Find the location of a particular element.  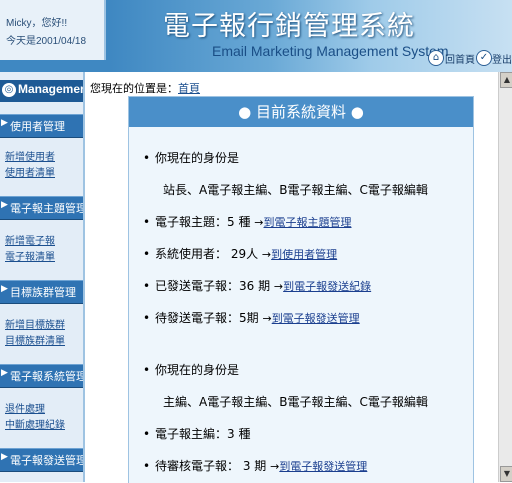

system-title: 電子報行銷管理系統 is located at coordinates (289, 26).